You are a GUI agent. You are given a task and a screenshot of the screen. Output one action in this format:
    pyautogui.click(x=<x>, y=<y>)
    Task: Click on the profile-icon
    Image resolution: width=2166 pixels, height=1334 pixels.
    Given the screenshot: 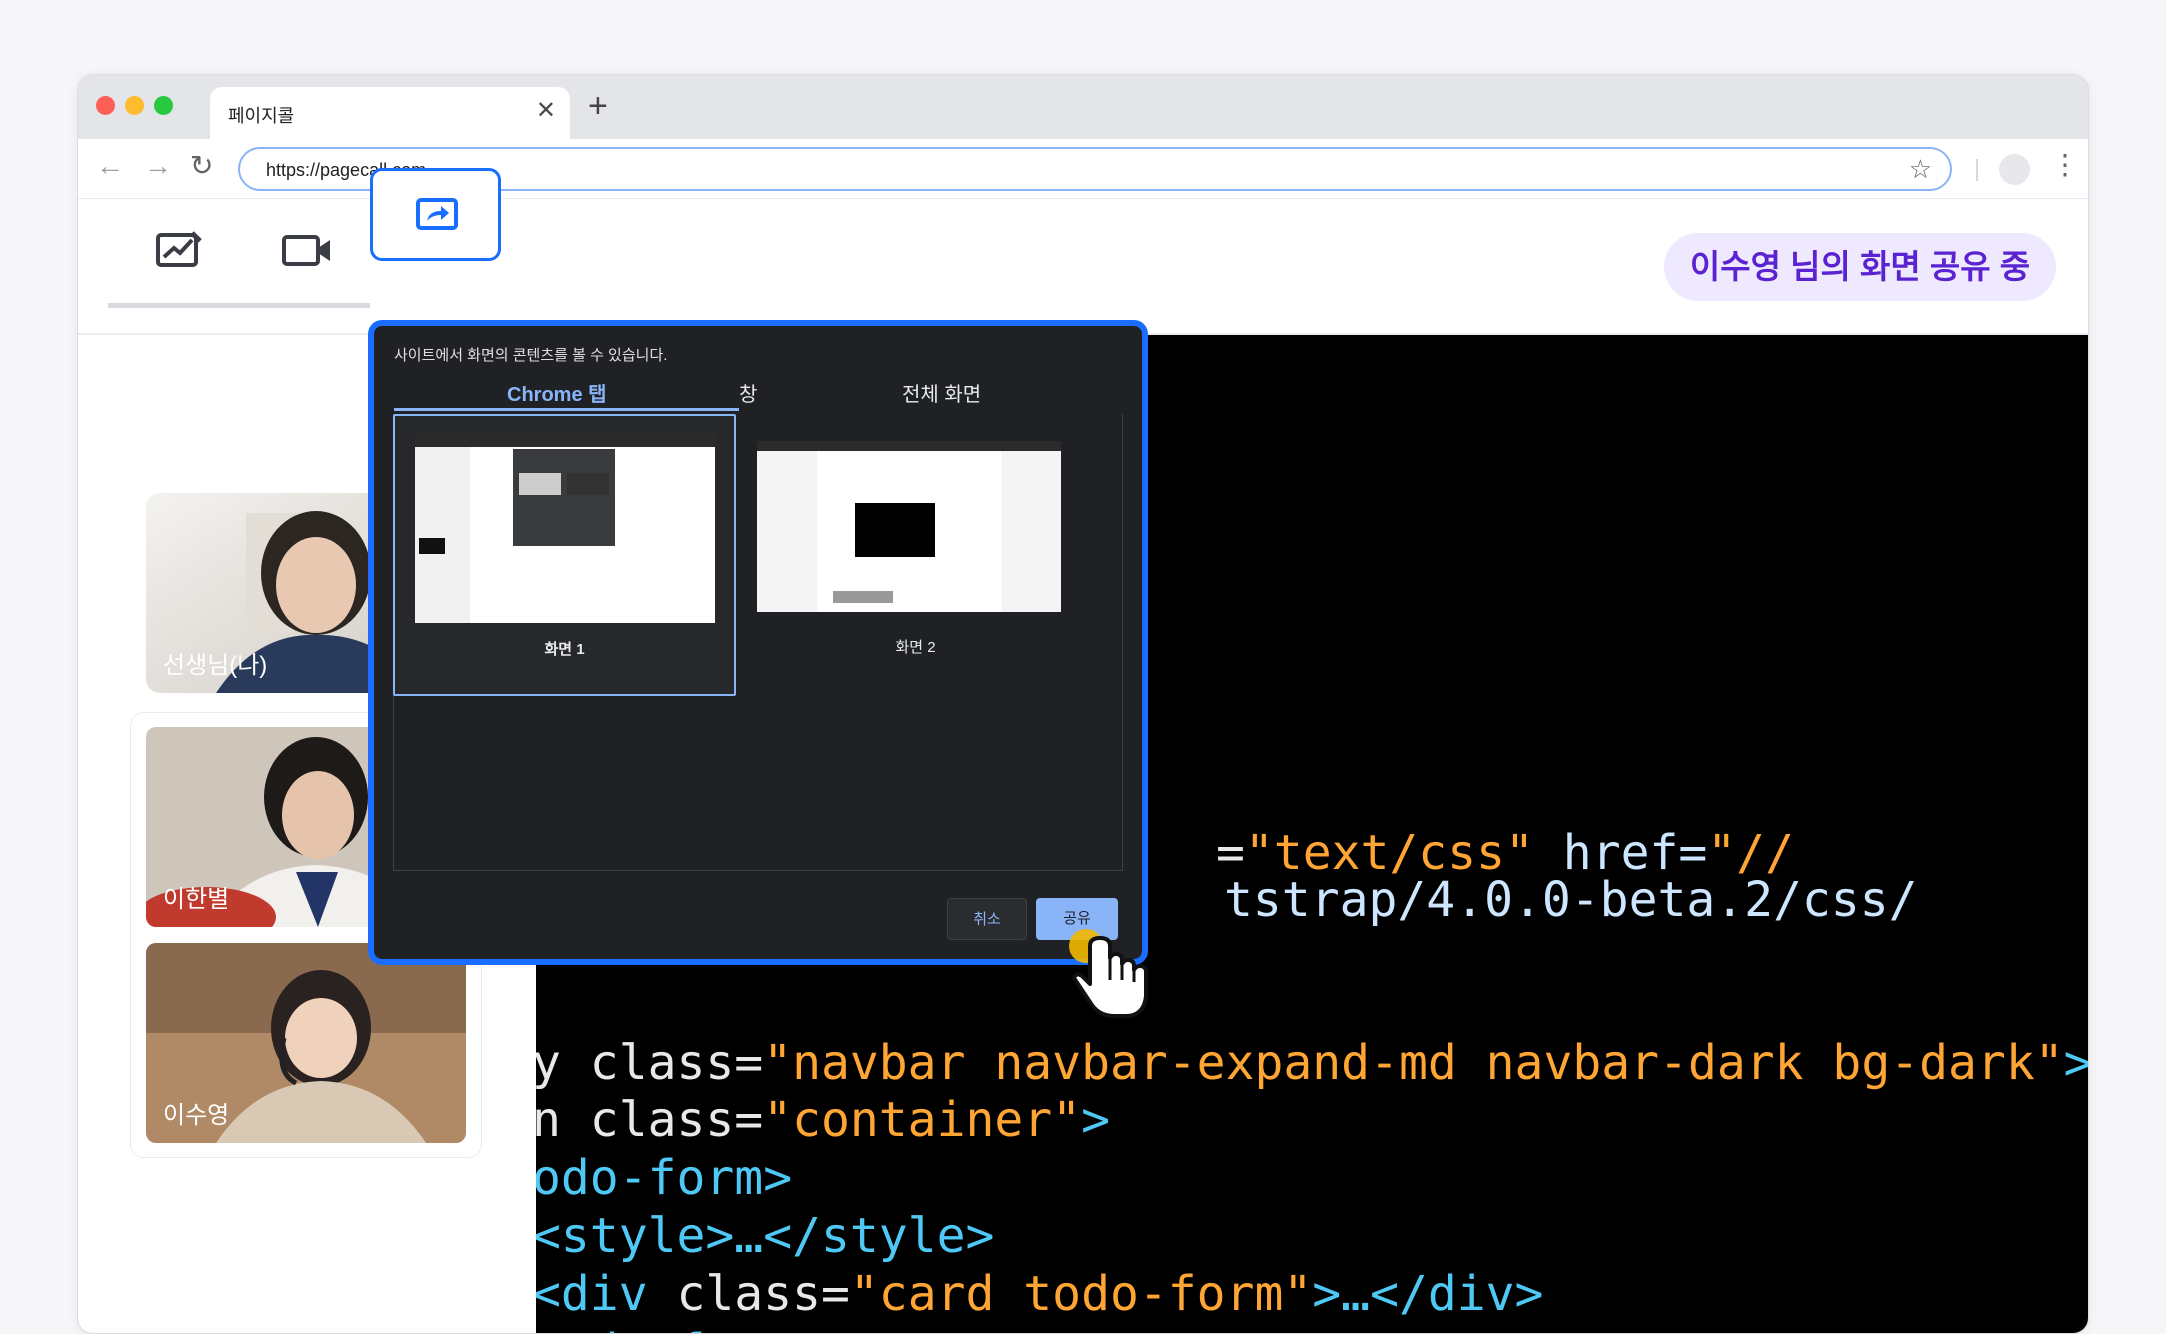 What is the action you would take?
    pyautogui.click(x=2014, y=169)
    